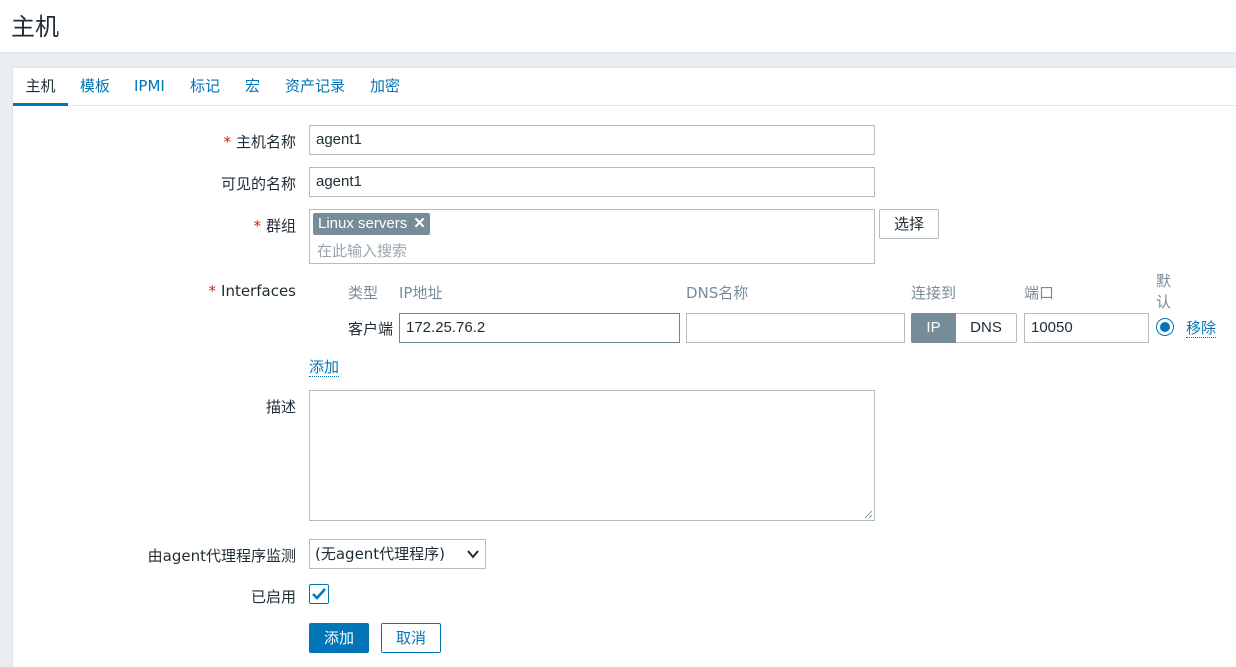 The width and height of the screenshot is (1236, 667). What do you see at coordinates (315, 87) in the screenshot?
I see `tab-inventory: 资产记录` at bounding box center [315, 87].